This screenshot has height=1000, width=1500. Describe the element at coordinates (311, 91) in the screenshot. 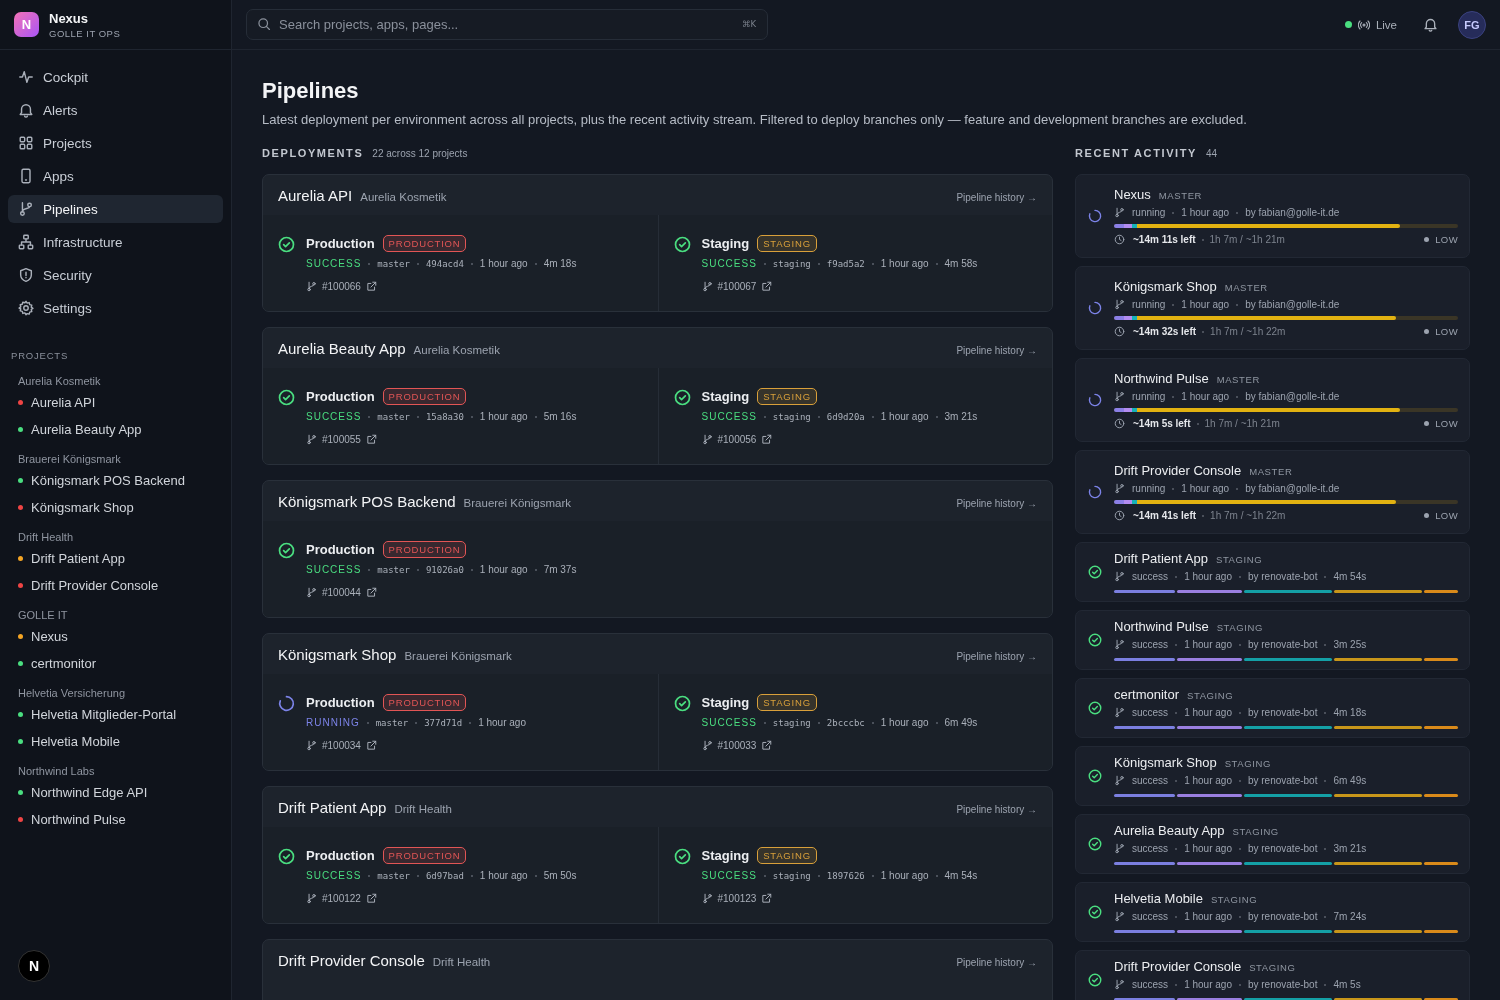

I see `page-title: Pipelines` at that location.